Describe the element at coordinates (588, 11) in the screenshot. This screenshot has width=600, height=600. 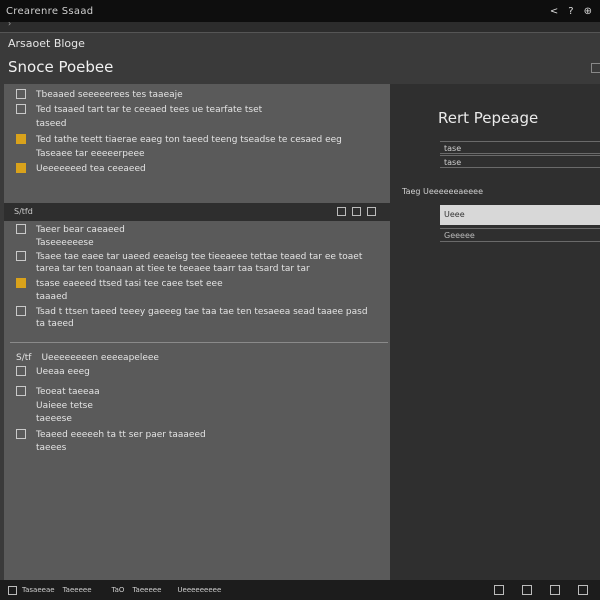
I see `globe-icon: ⊕` at that location.